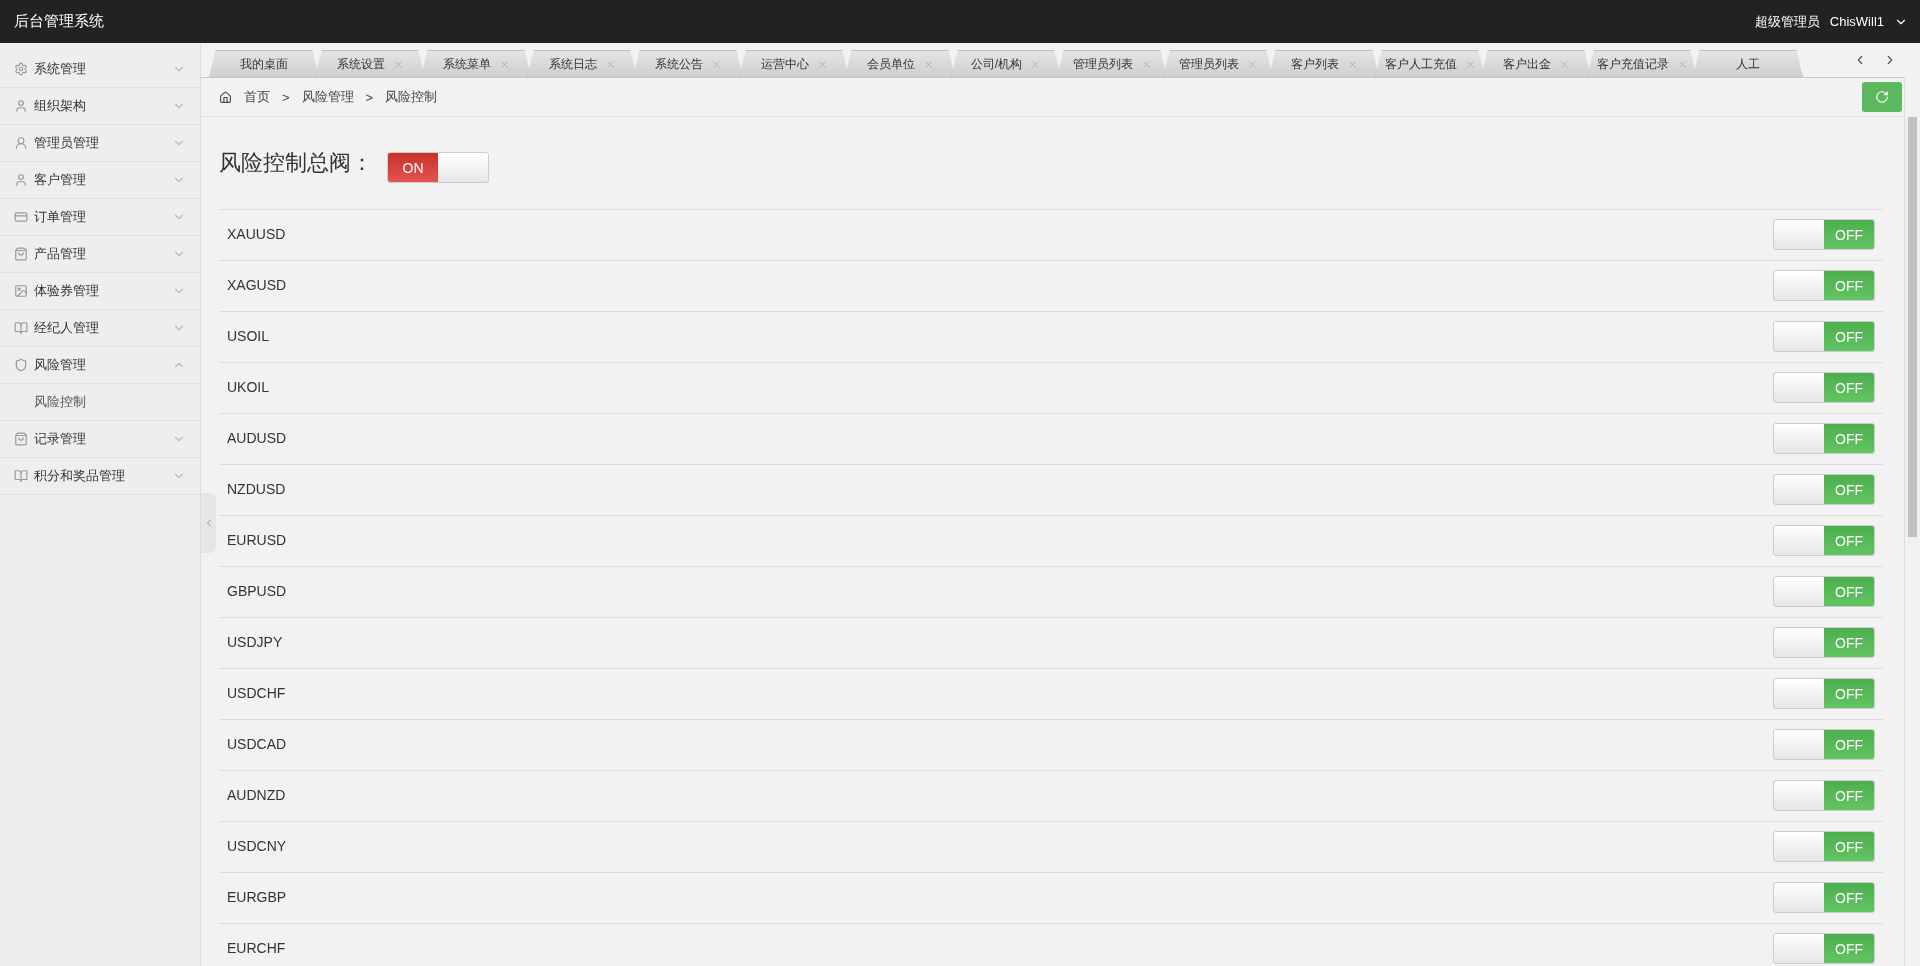 This screenshot has width=1920, height=966. Describe the element at coordinates (21, 291) in the screenshot. I see `image-icon` at that location.